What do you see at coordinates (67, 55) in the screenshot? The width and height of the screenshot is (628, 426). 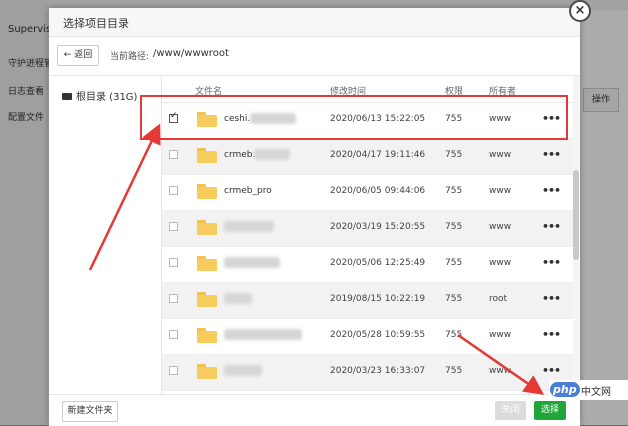 I see `back-arrow-icon: ←` at bounding box center [67, 55].